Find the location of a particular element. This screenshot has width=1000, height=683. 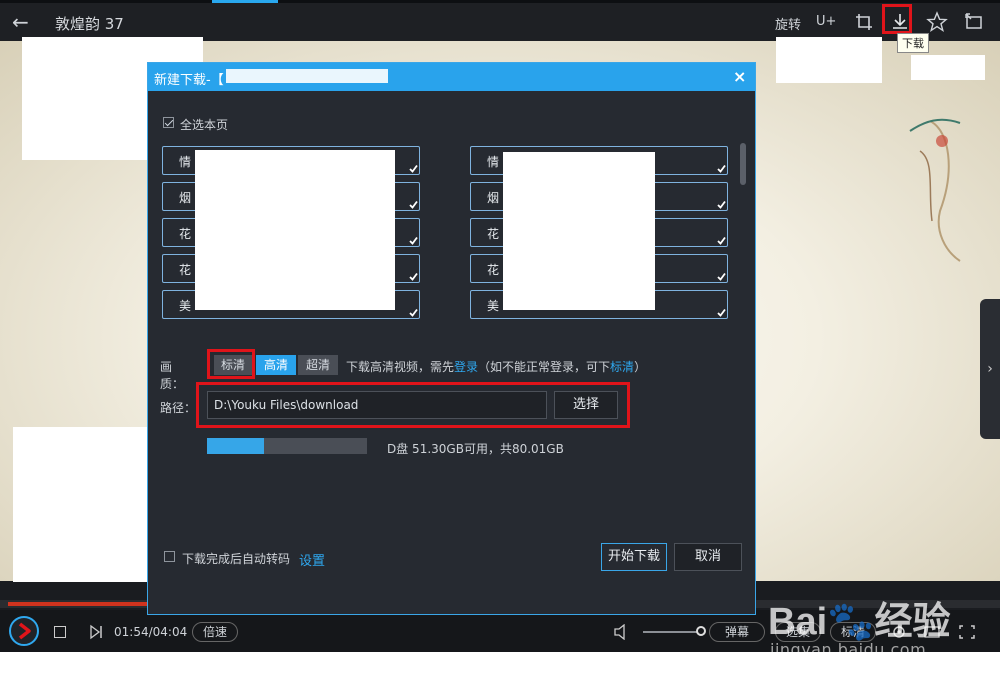

auto-transcode-checkbox is located at coordinates (169, 556).